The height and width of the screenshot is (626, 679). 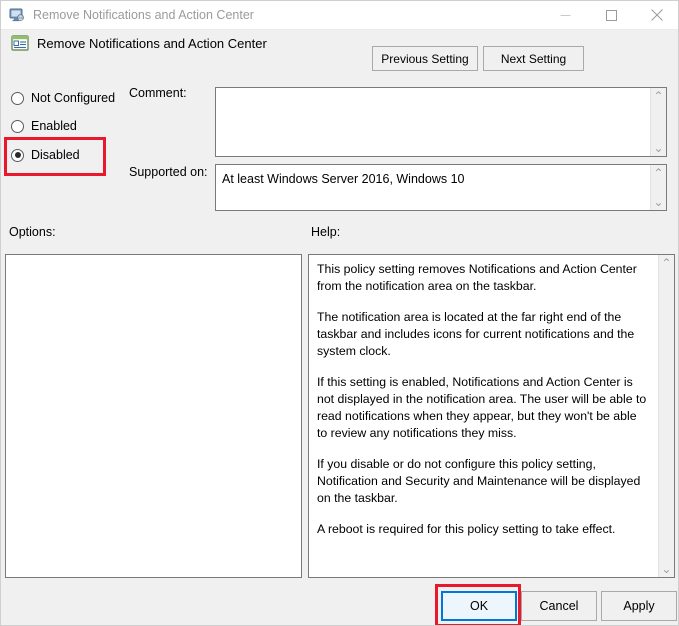 What do you see at coordinates (17, 126) in the screenshot?
I see `radio-circle-enabled` at bounding box center [17, 126].